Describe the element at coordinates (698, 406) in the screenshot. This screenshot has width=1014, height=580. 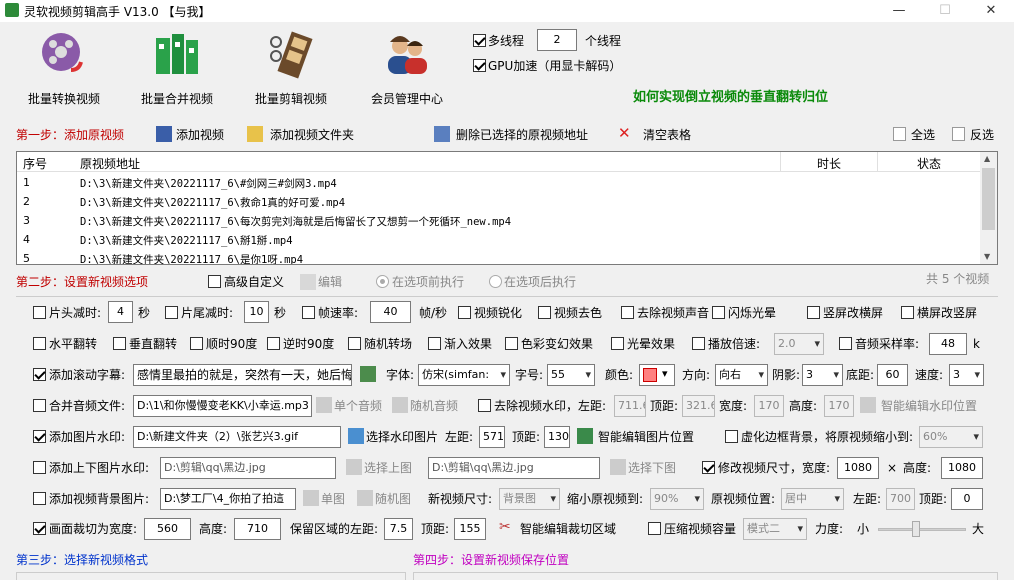
I see `wm-top-input: 321.6` at that location.